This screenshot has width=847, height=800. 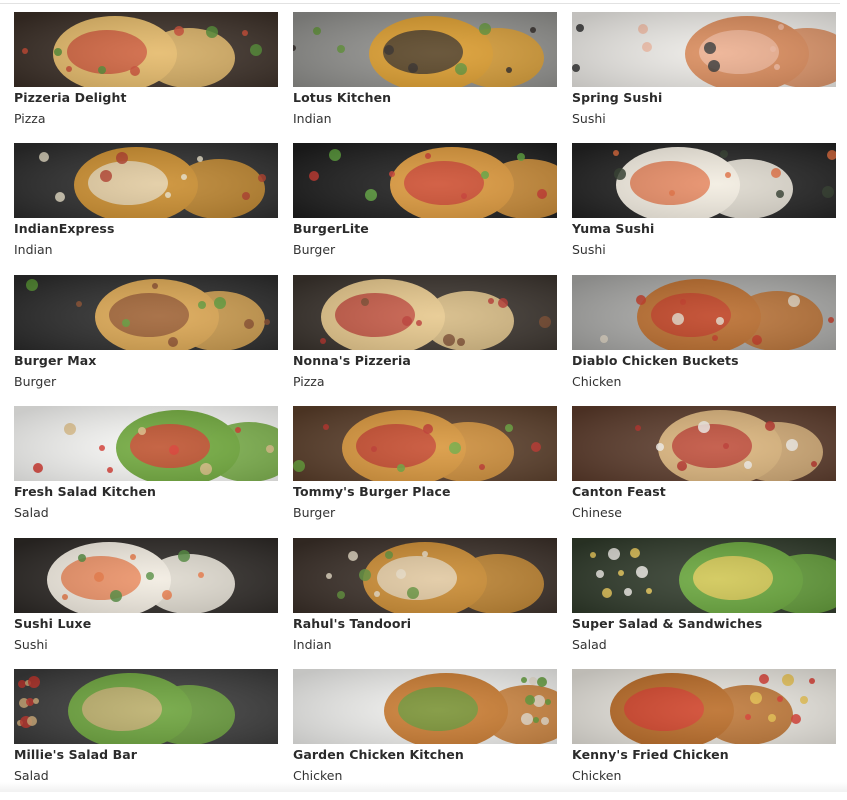 I want to click on restaurant-name: Pizzeria Delight, so click(x=146, y=97).